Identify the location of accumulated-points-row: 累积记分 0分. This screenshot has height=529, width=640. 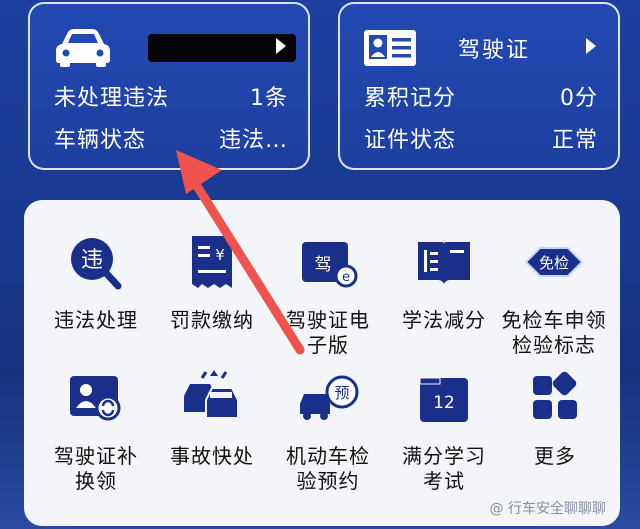
(481, 99).